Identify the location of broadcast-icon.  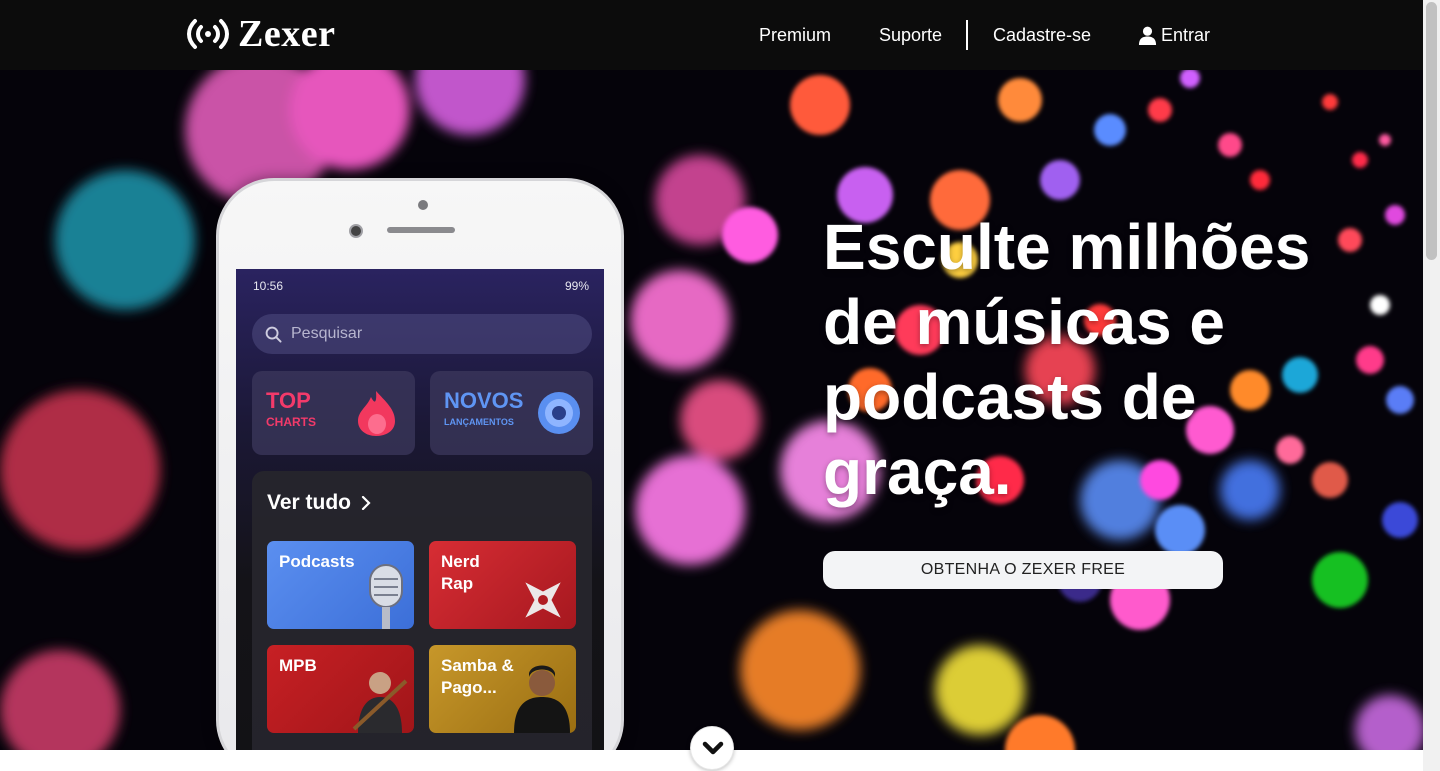
(208, 34).